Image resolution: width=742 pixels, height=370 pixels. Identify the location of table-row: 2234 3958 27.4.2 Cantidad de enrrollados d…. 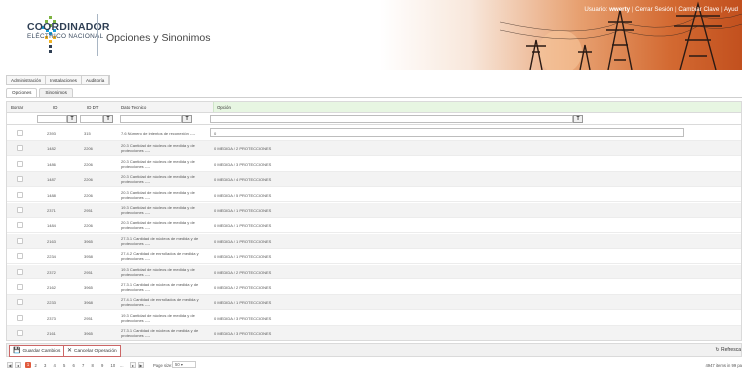
(374, 256).